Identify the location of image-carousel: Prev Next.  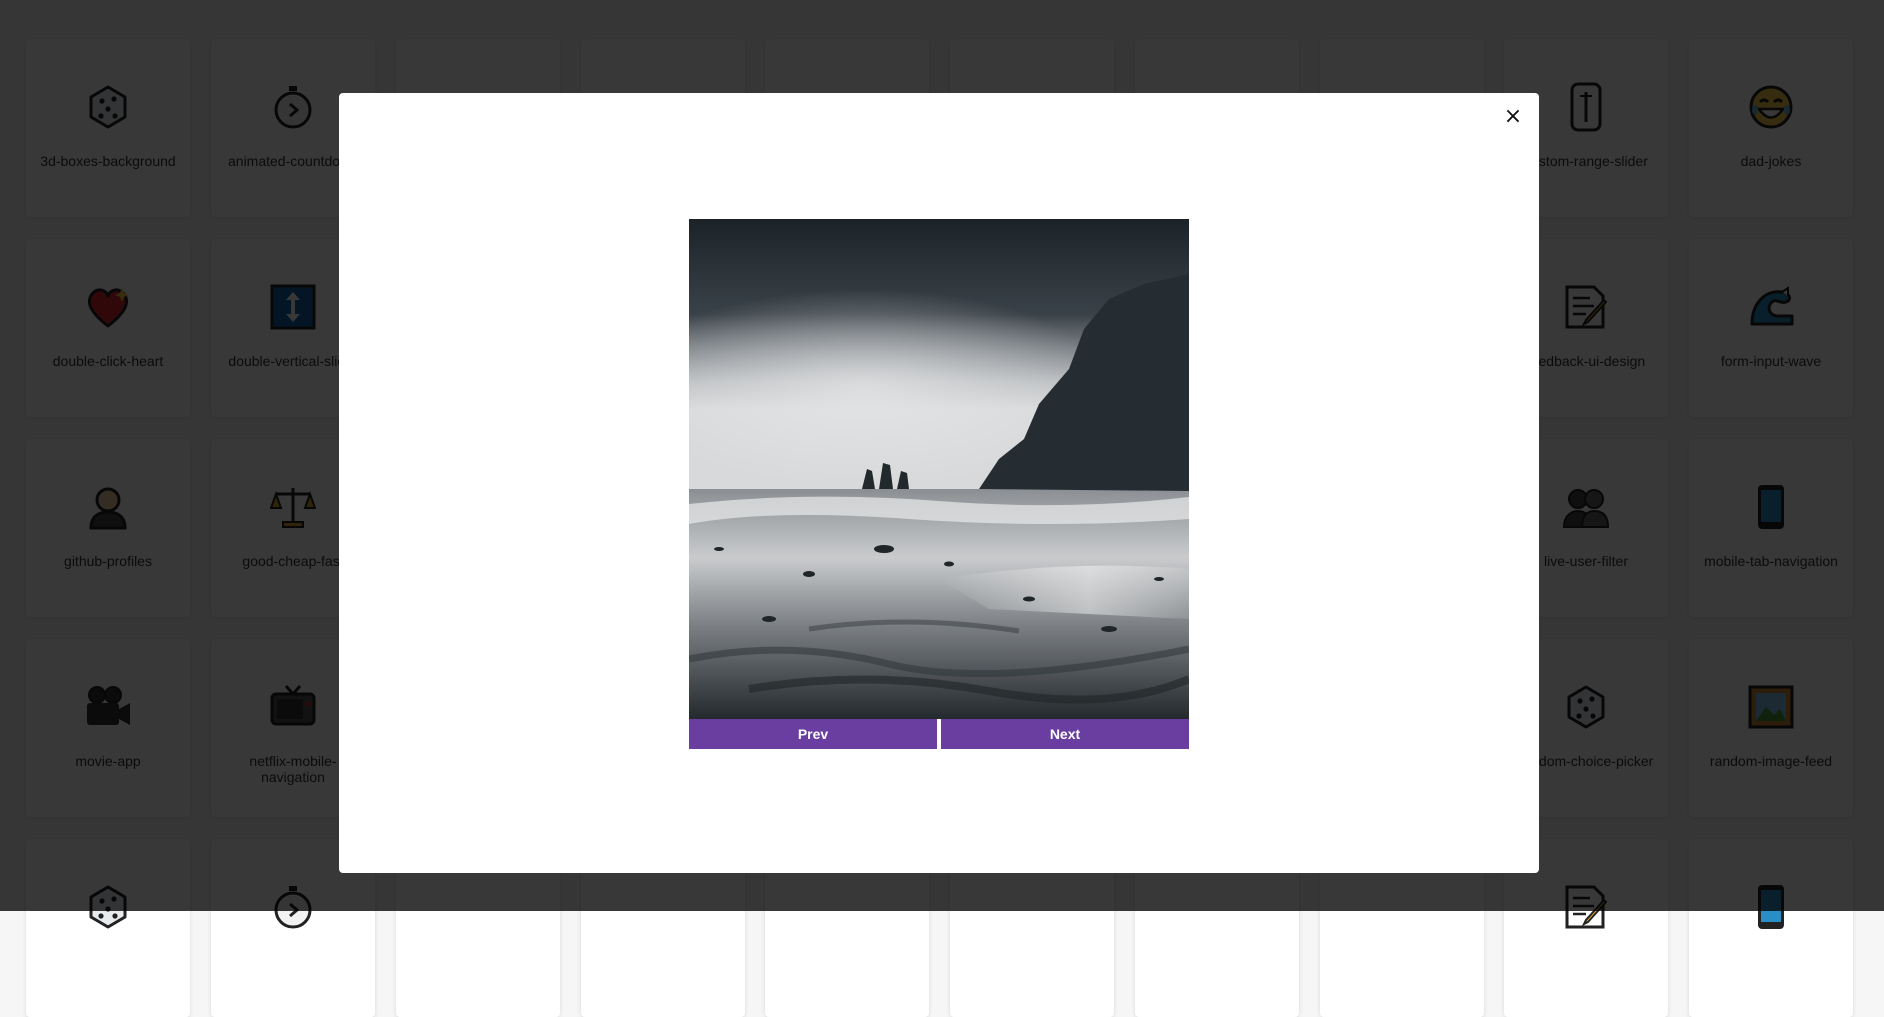
(939, 484).